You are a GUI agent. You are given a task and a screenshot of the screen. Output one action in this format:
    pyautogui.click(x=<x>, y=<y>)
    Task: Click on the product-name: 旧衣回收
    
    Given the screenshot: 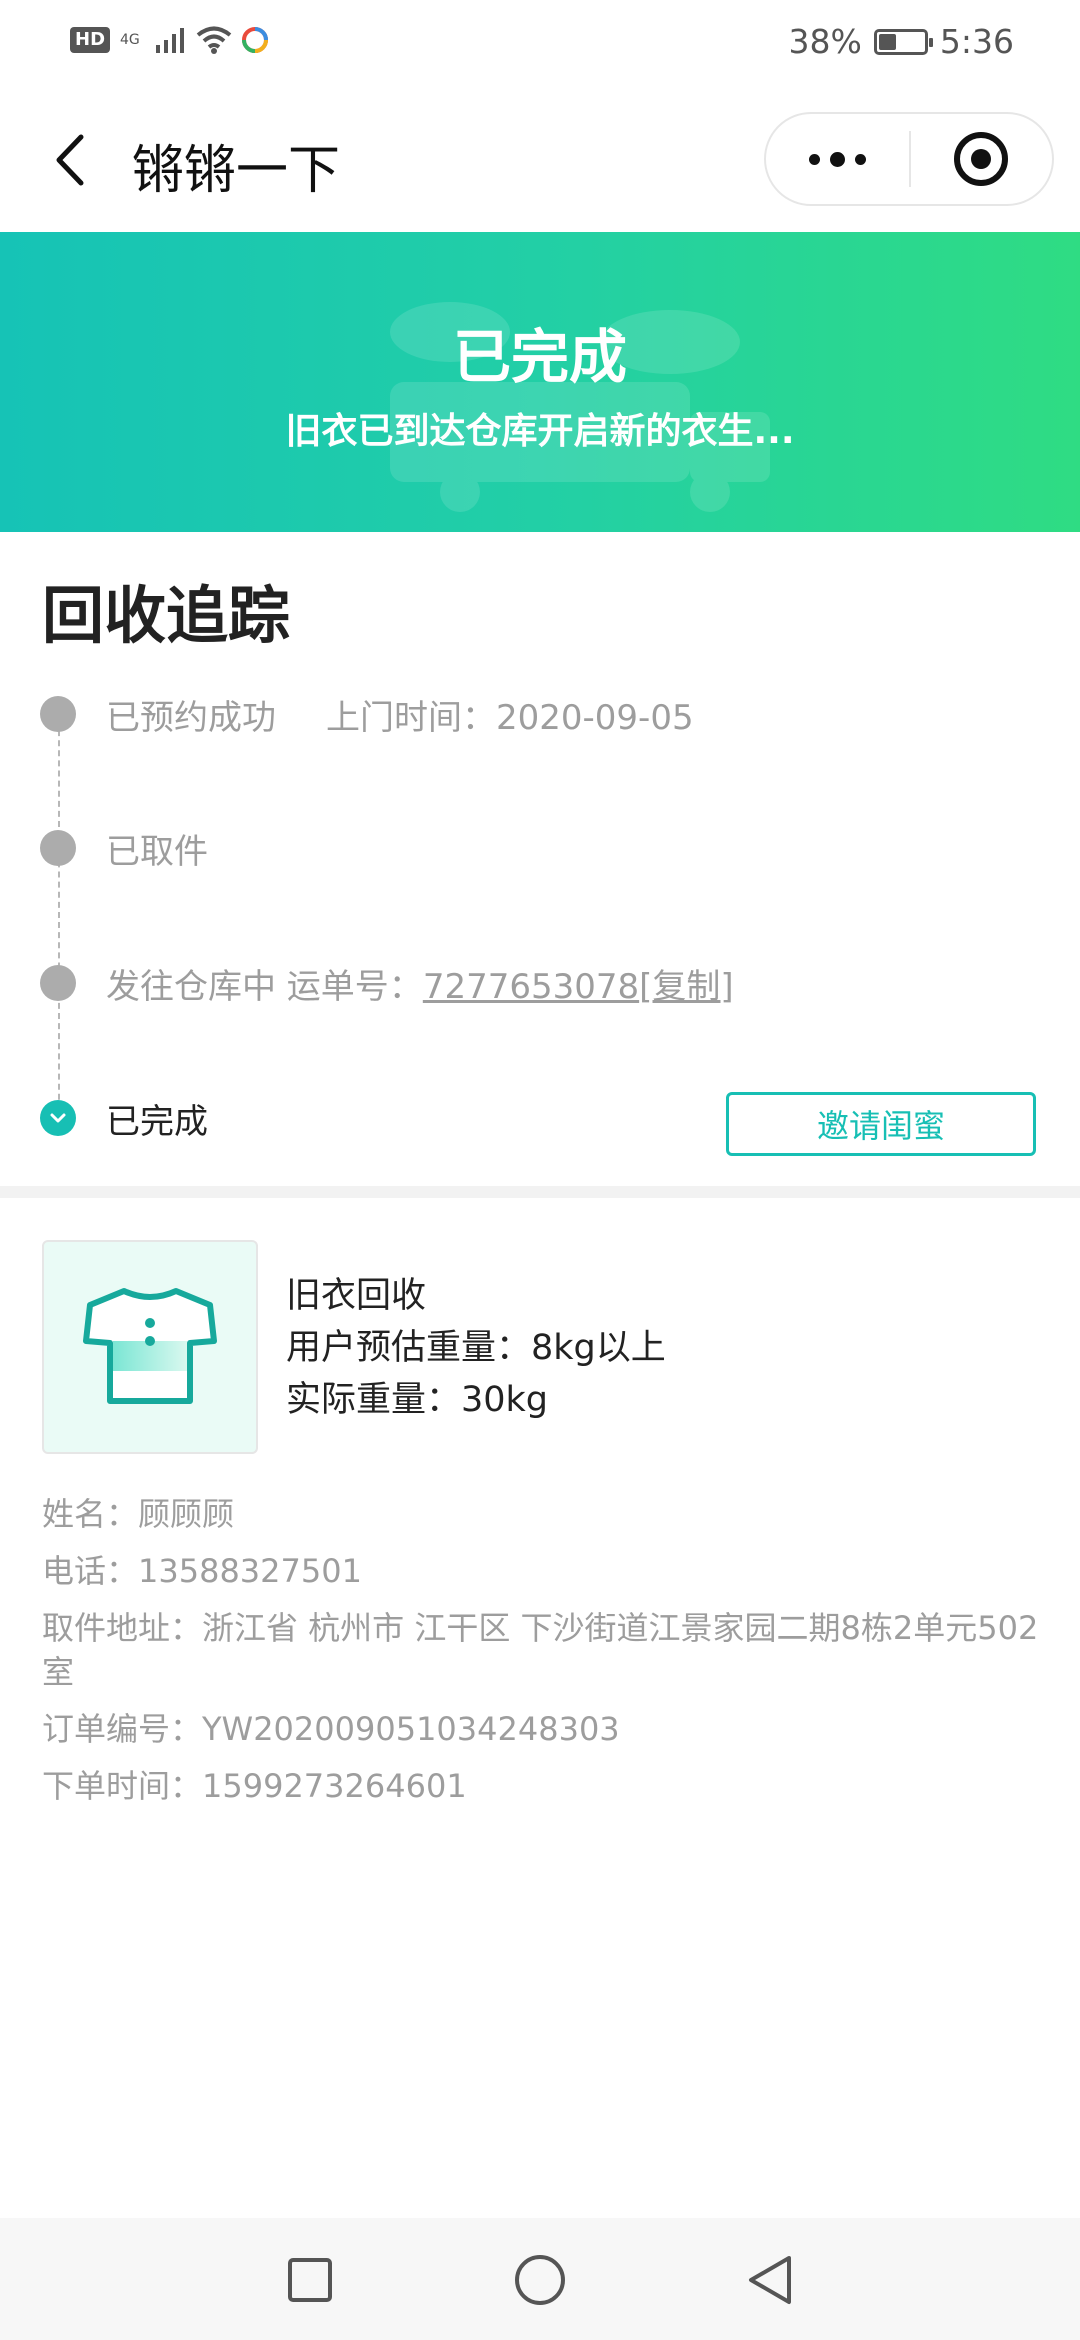 What is the action you would take?
    pyautogui.click(x=356, y=1296)
    